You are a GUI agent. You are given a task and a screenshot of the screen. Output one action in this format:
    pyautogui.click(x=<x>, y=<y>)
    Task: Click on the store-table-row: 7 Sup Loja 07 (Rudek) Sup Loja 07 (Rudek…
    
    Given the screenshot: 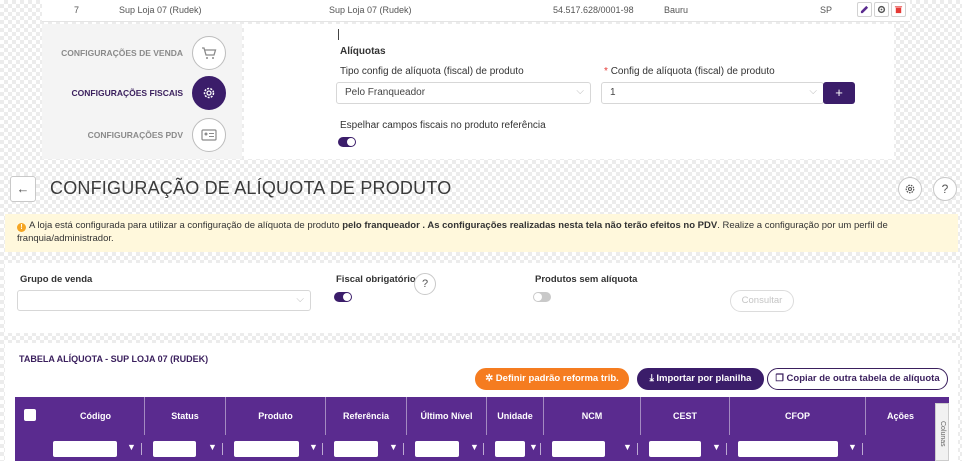 What is the action you would take?
    pyautogui.click(x=476, y=11)
    